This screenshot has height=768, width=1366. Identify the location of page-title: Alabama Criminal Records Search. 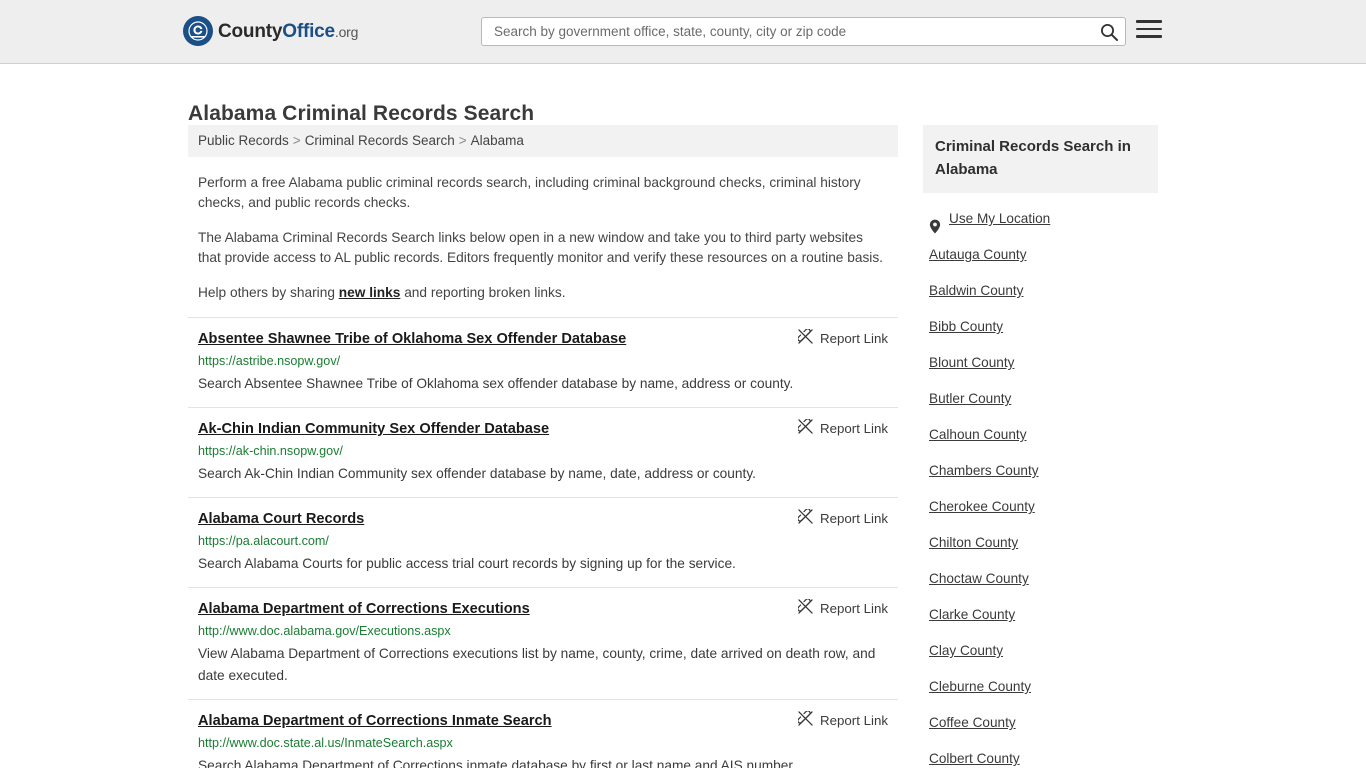
(361, 114).